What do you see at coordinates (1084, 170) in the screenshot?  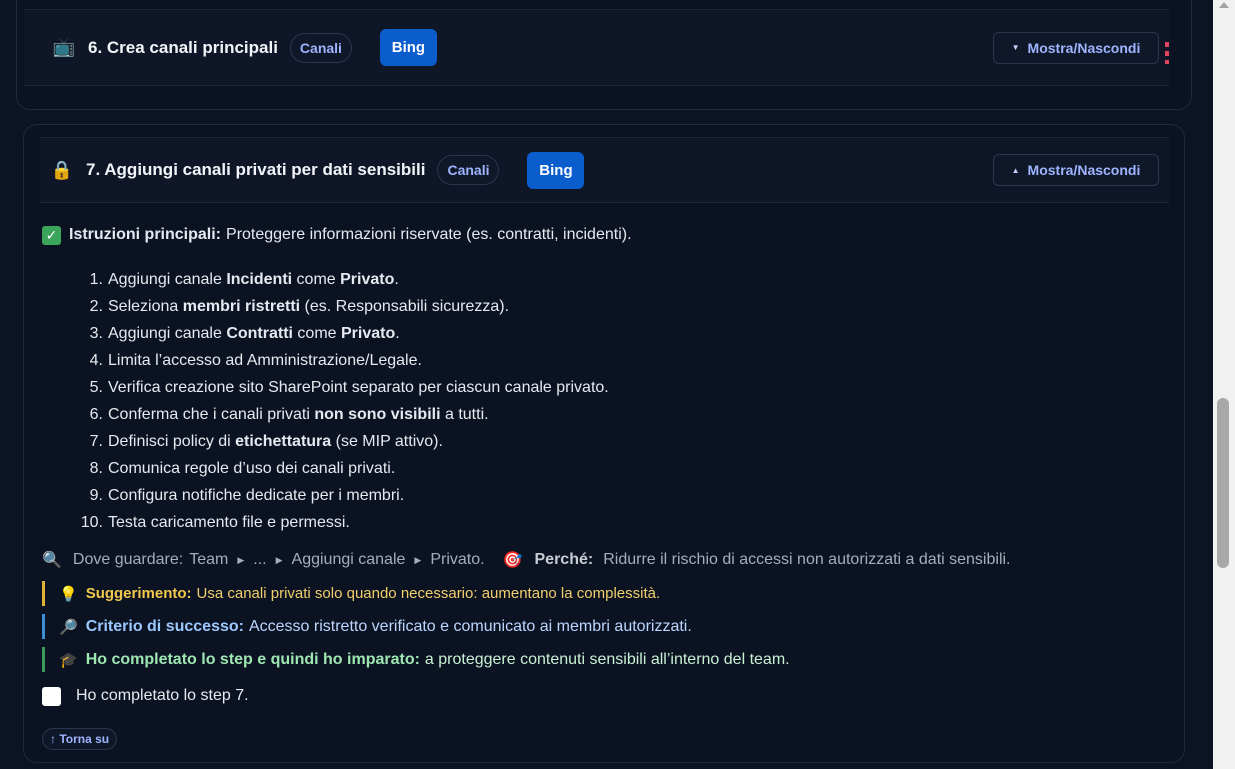 I see `toggle-label-7: Mostra/Nascondi` at bounding box center [1084, 170].